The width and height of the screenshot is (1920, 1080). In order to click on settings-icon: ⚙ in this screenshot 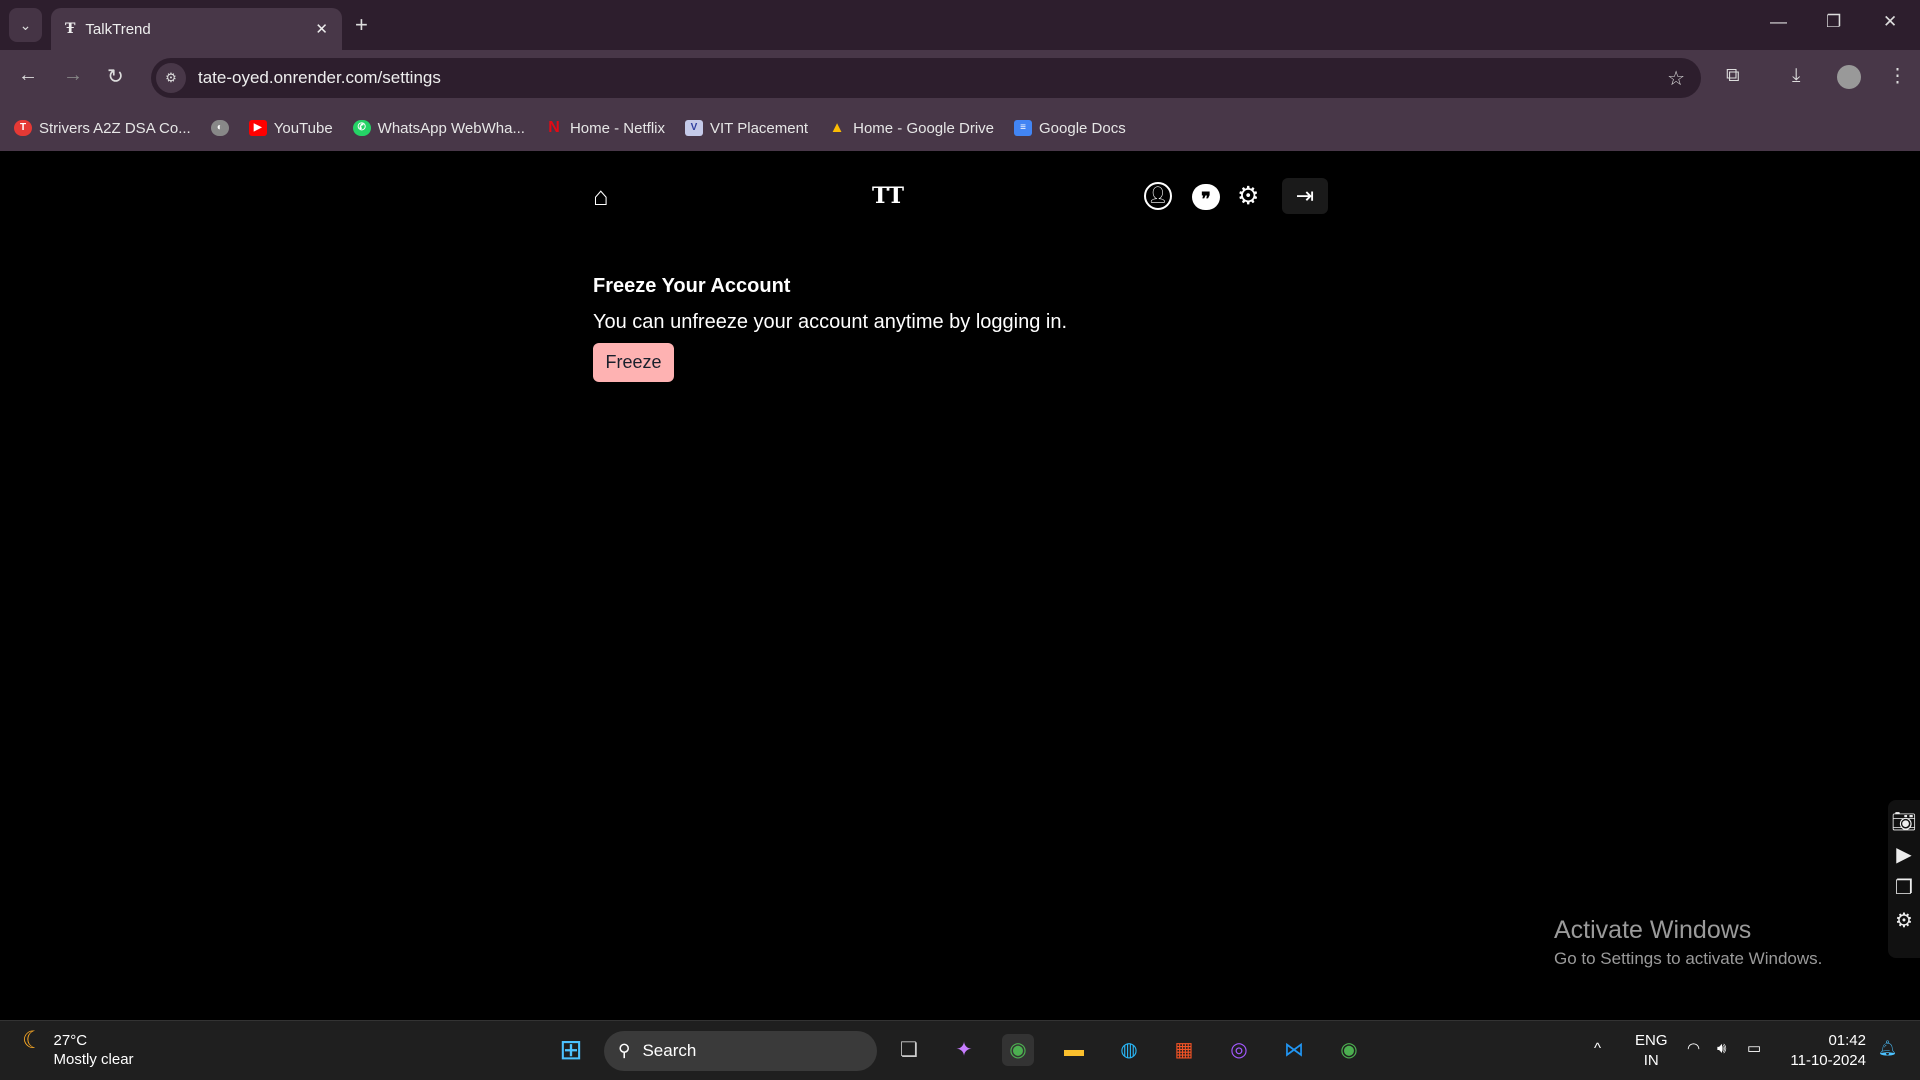, I will do `click(1904, 921)`.